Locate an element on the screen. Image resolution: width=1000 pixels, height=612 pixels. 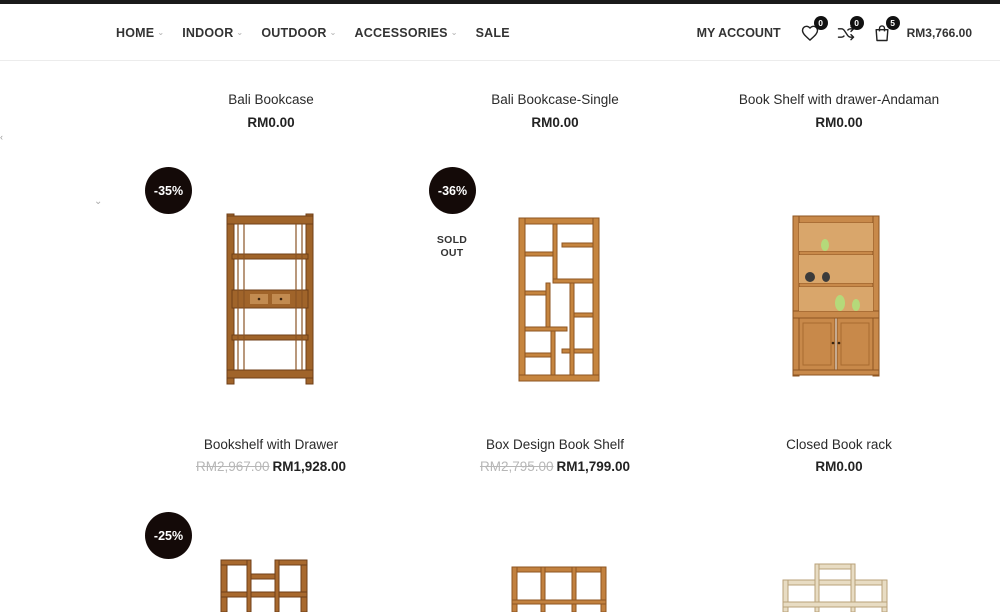
product-card: -25% is located at coordinates (271, 561).